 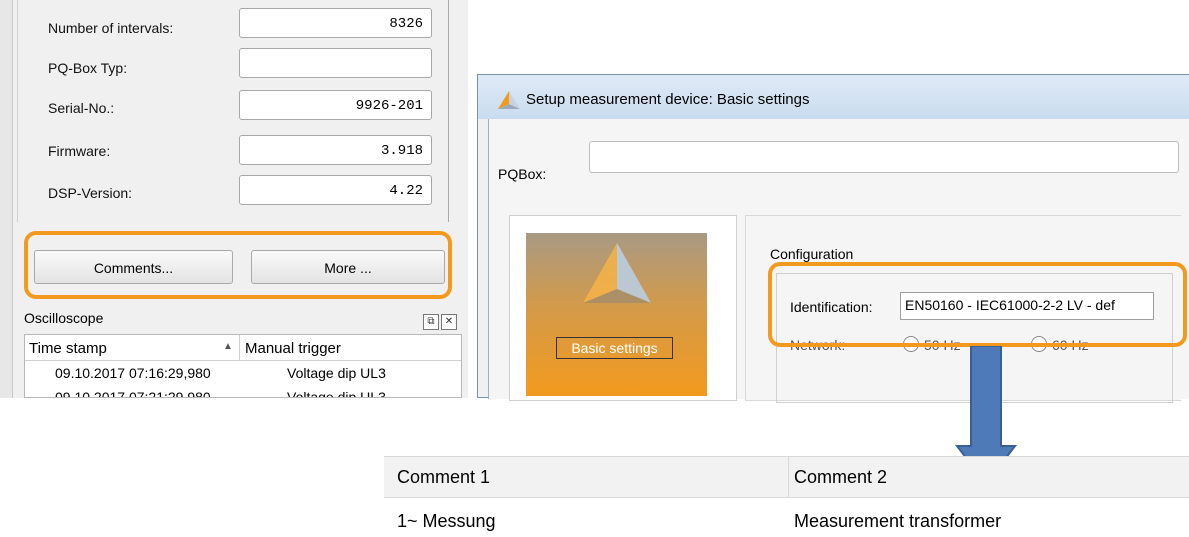 I want to click on oscilloscope-window-controls: ⧉ ✕, so click(x=442, y=320).